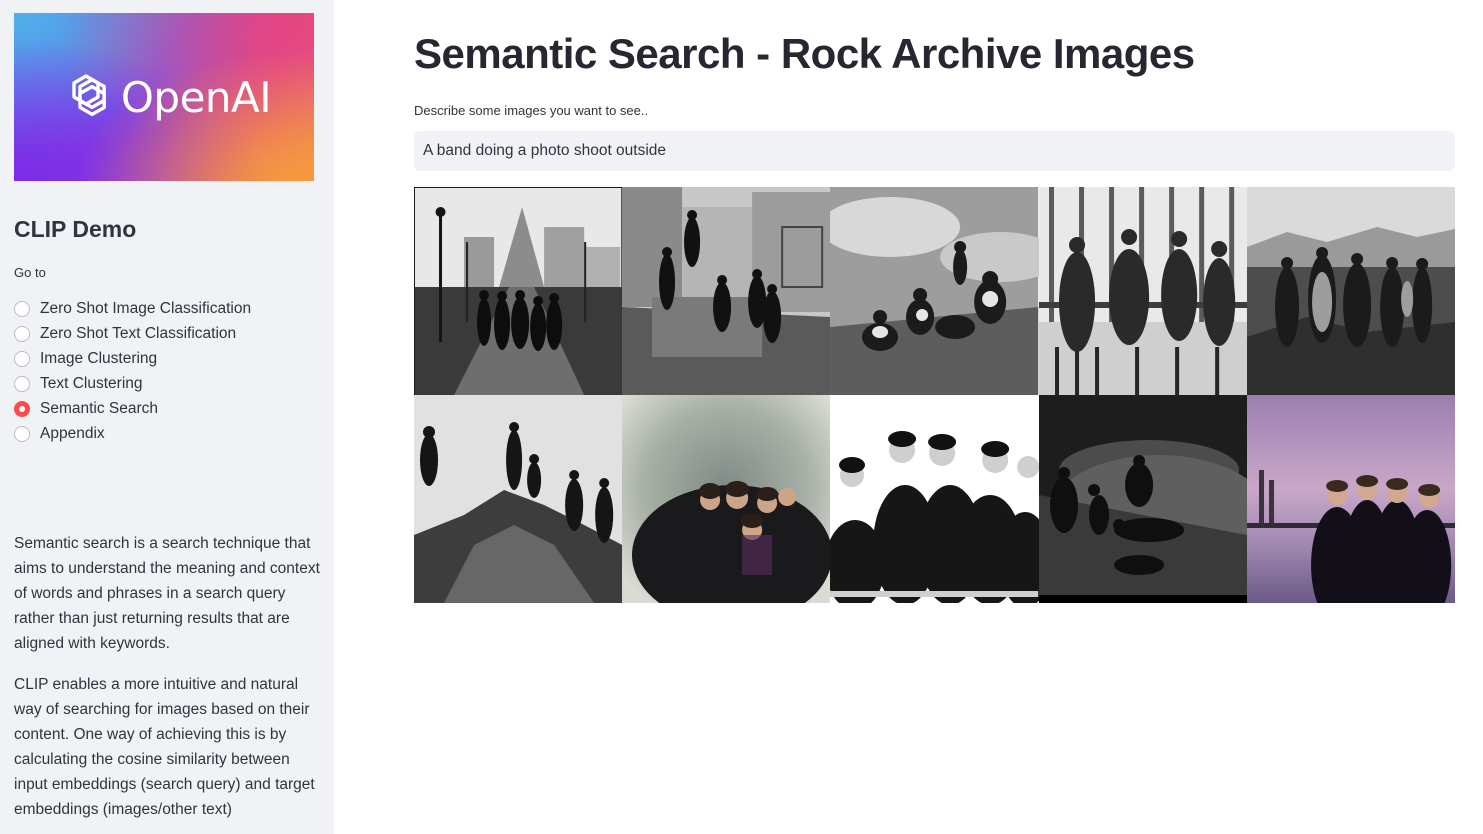 Image resolution: width=1483 pixels, height=834 pixels. I want to click on nav-option-text-clustering: Text Clustering, so click(132, 383).